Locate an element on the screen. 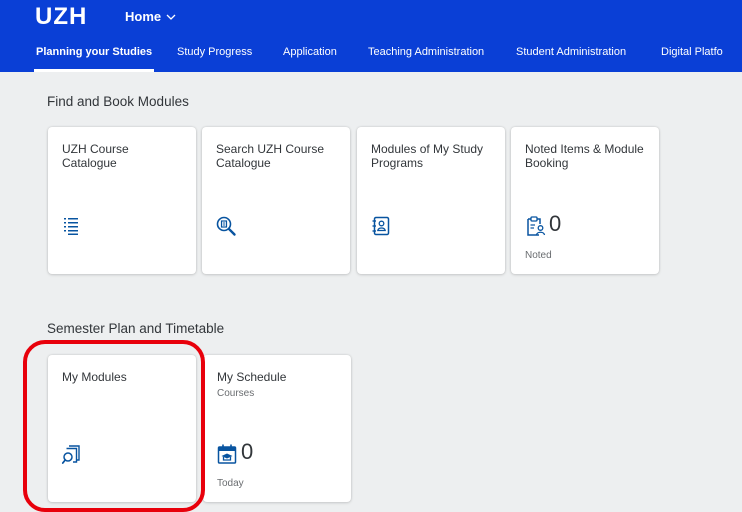  chevron-down-icon is located at coordinates (171, 17).